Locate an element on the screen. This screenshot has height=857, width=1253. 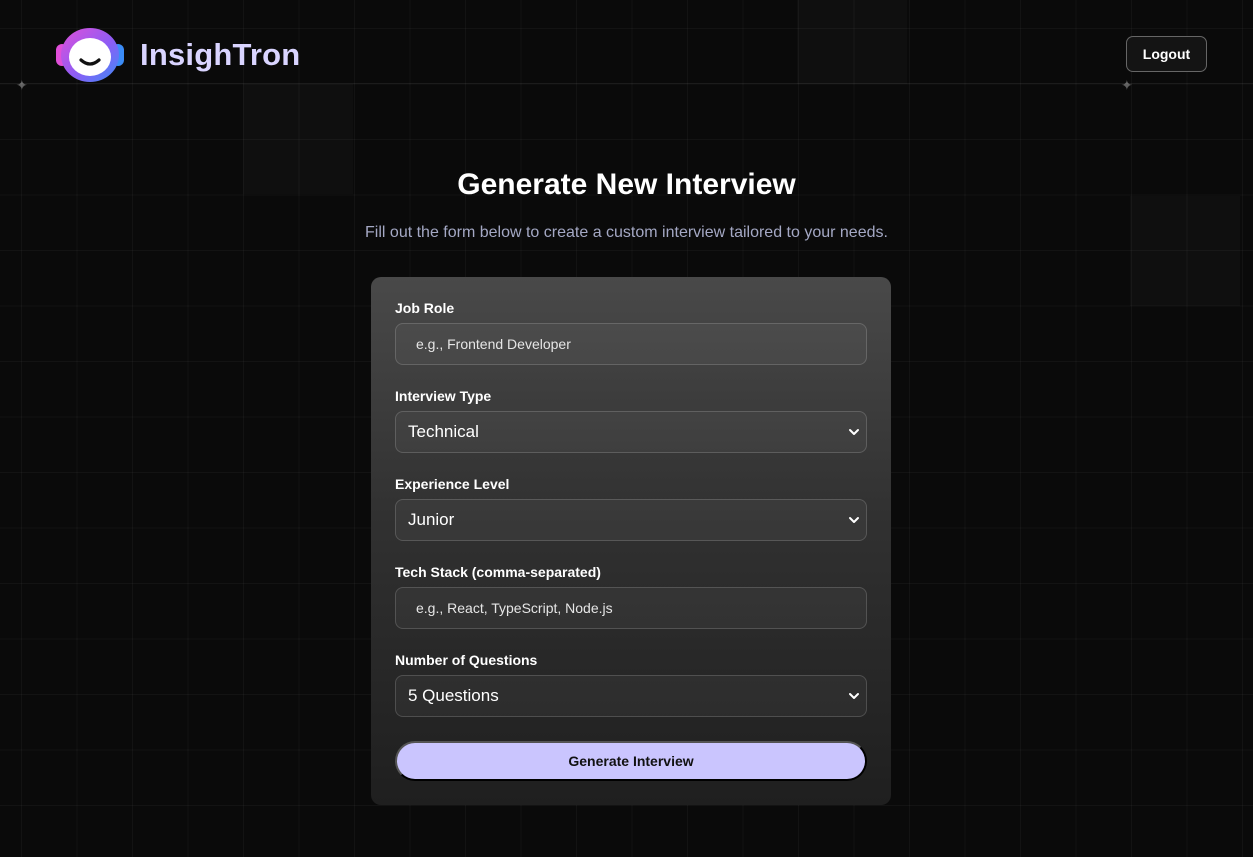
job-role-label: Job Role is located at coordinates (425, 308).